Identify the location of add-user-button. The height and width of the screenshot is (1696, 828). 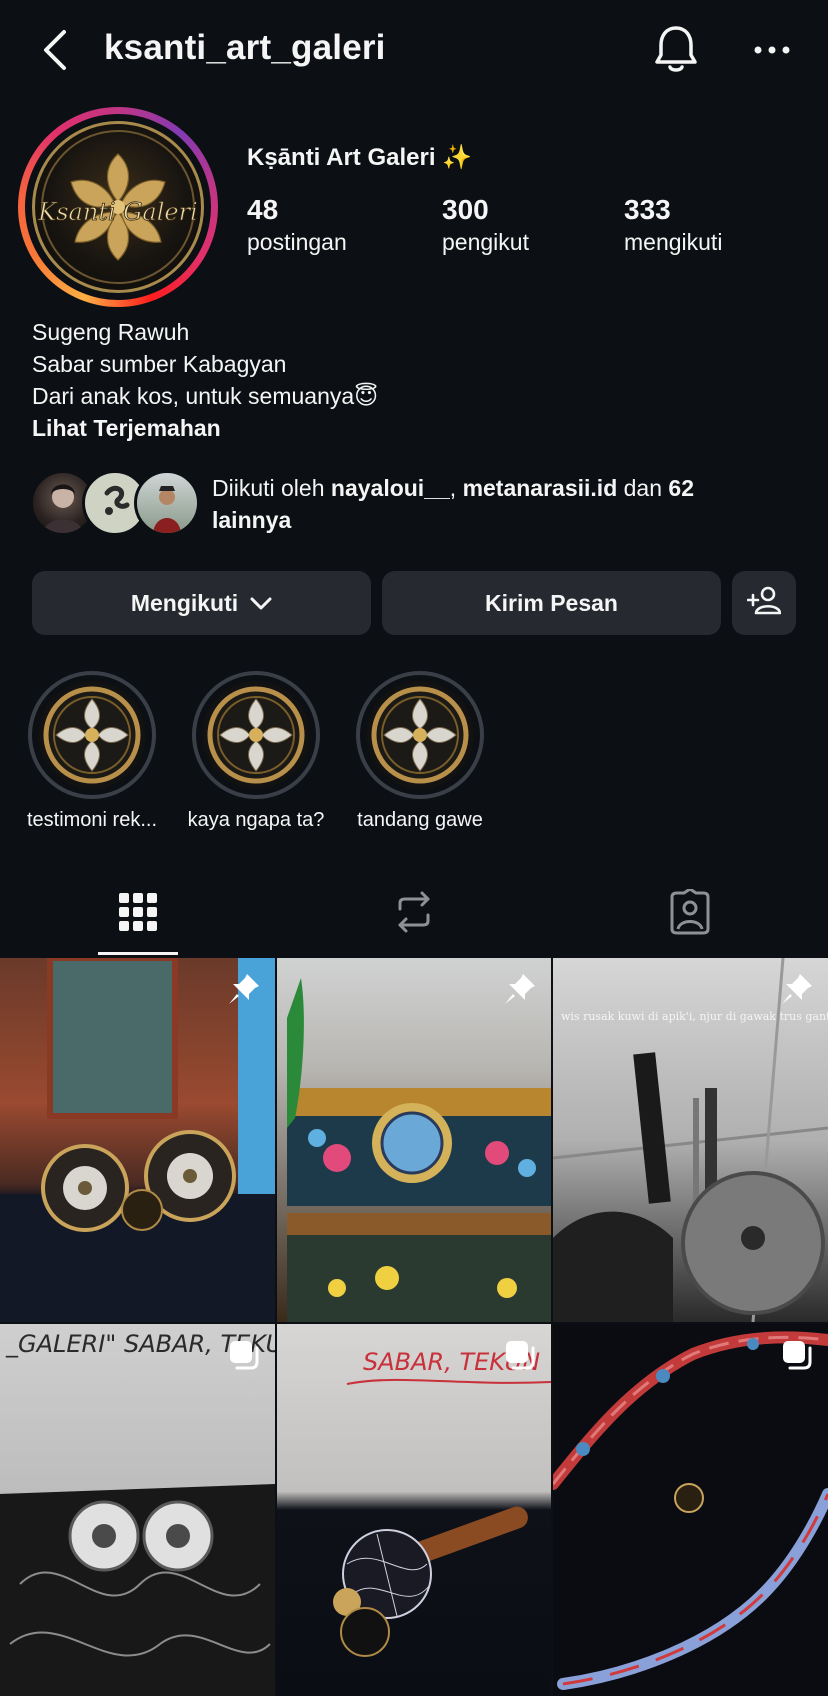
(764, 603).